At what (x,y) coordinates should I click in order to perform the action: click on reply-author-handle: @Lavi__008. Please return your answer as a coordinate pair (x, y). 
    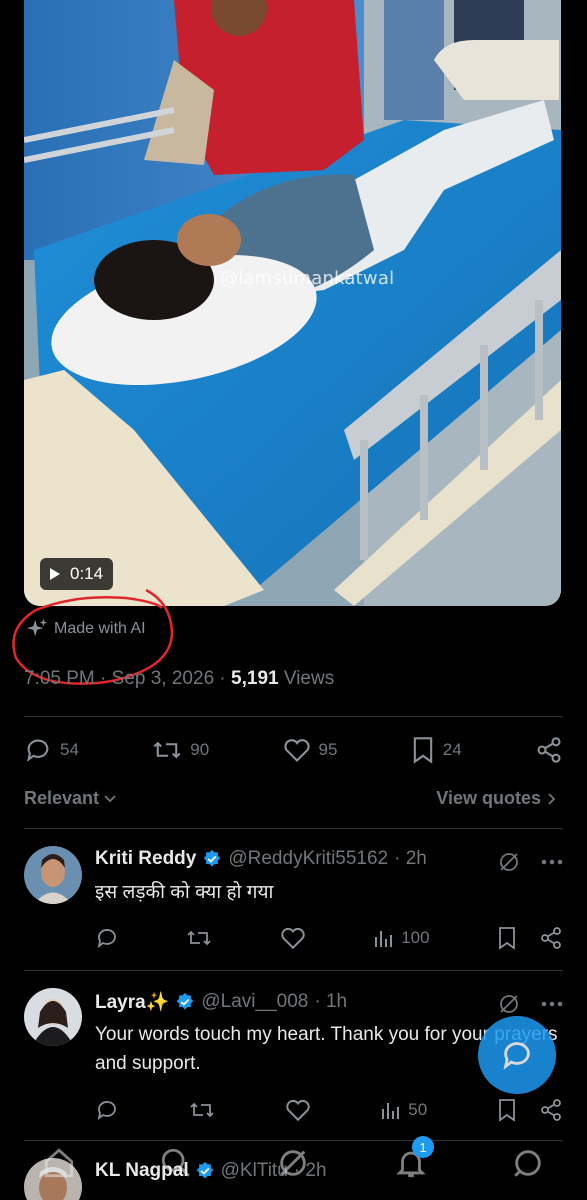
    Looking at the image, I should click on (254, 1002).